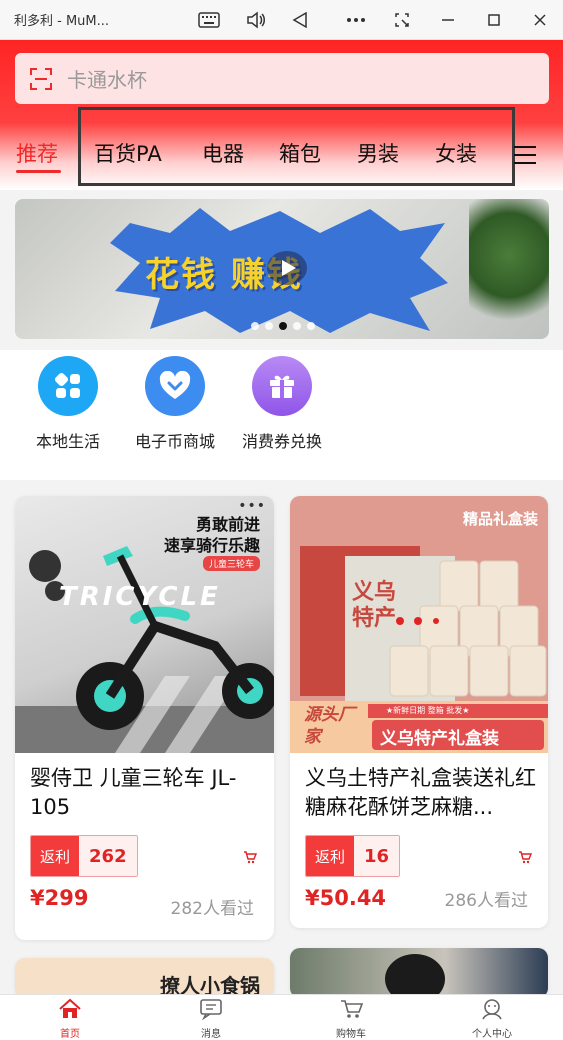 The height and width of the screenshot is (1040, 563). What do you see at coordinates (500, 519) in the screenshot?
I see `image-corner-text: 精品礼盒装` at bounding box center [500, 519].